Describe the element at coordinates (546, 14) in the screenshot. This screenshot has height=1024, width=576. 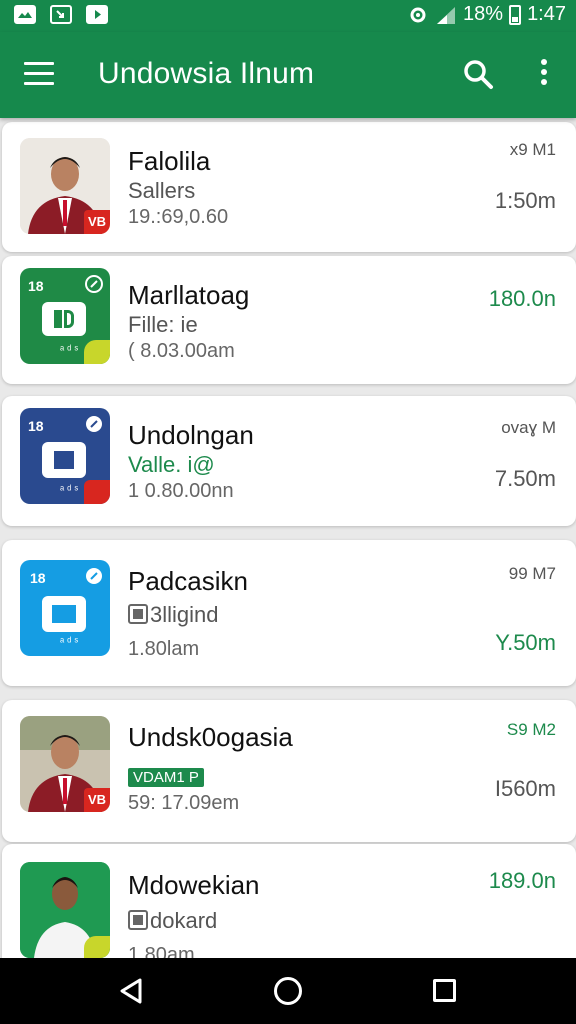
I see `clock: 1:47` at that location.